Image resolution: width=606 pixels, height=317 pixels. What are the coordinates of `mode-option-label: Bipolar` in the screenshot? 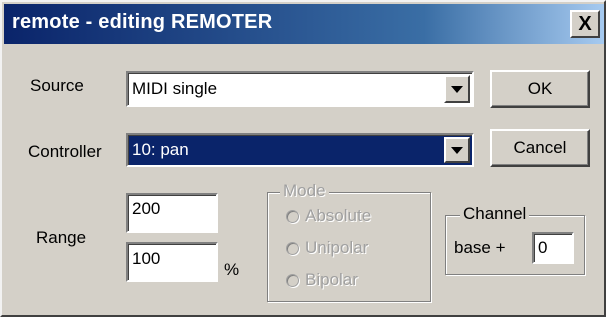 It's located at (331, 279).